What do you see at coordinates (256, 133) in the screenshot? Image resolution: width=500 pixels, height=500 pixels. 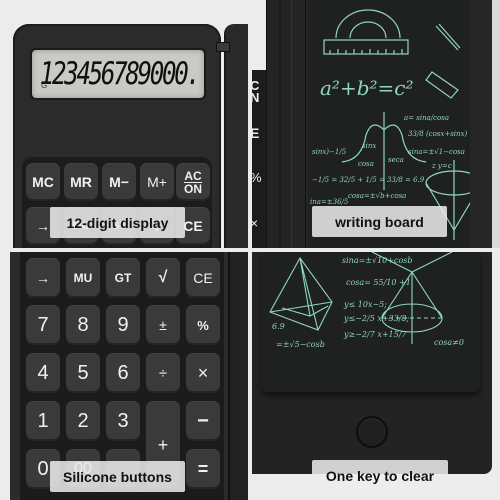 I see `side-key-ce: E` at bounding box center [256, 133].